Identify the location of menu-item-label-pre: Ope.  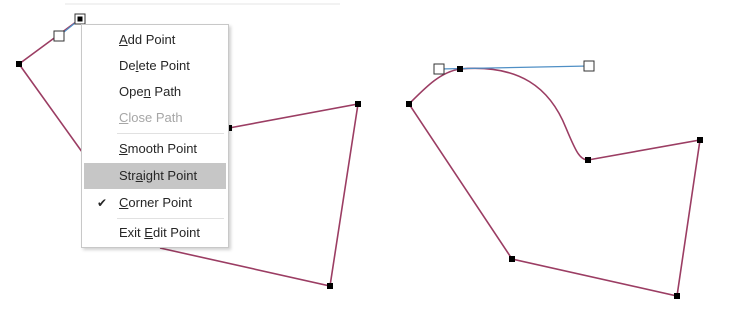
(131, 91).